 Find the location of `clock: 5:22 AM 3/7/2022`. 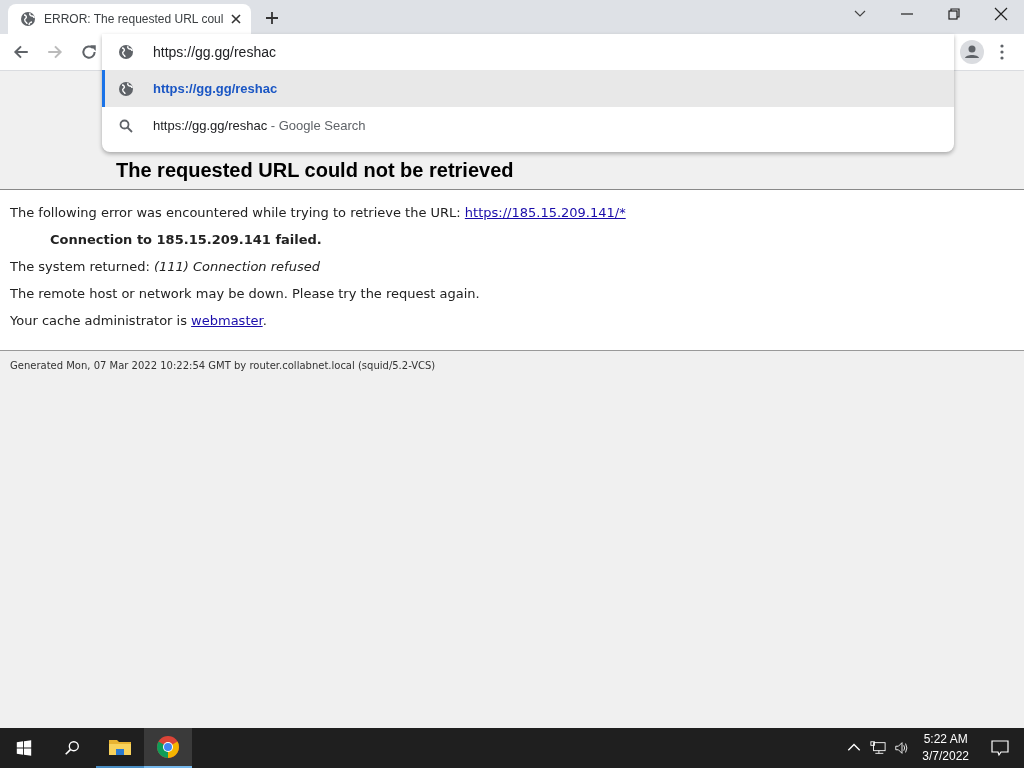

clock: 5:22 AM 3/7/2022 is located at coordinates (945, 748).